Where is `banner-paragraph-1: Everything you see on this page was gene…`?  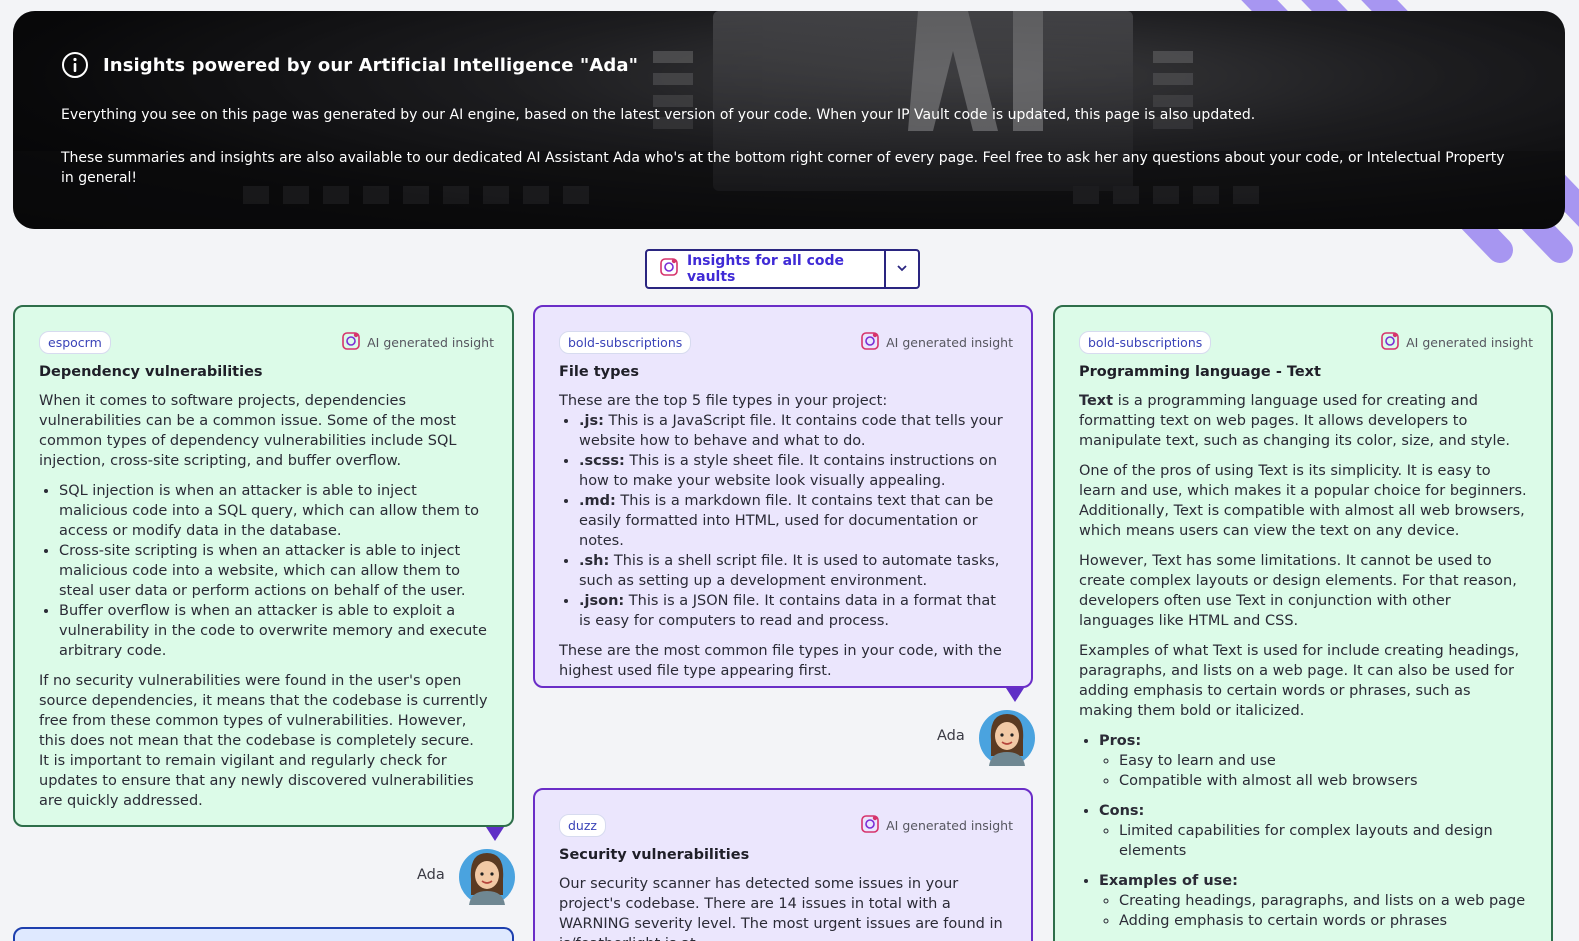
banner-paragraph-1: Everything you see on this page was gene… is located at coordinates (658, 115).